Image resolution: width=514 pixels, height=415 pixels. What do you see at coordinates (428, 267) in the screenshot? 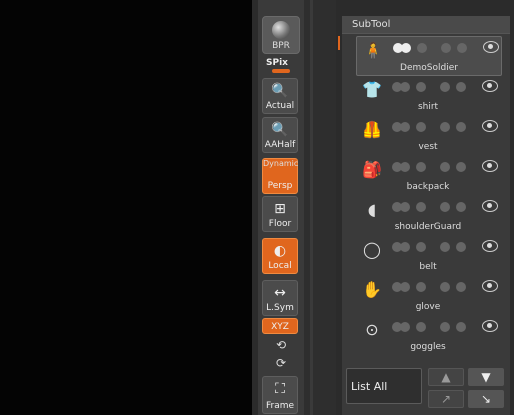
I see `subtool-item-label: belt` at bounding box center [428, 267].